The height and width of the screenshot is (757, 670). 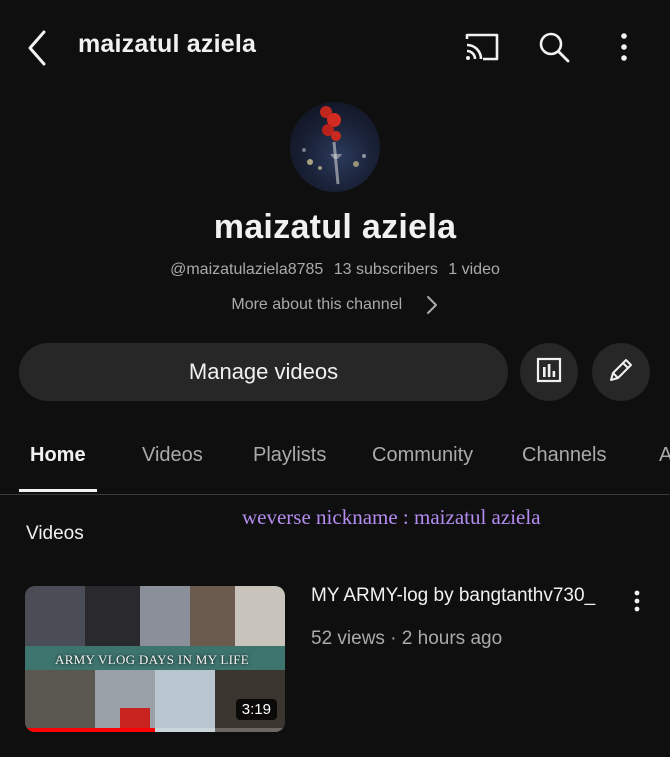 I want to click on tab-videos: Videos, so click(x=172, y=455).